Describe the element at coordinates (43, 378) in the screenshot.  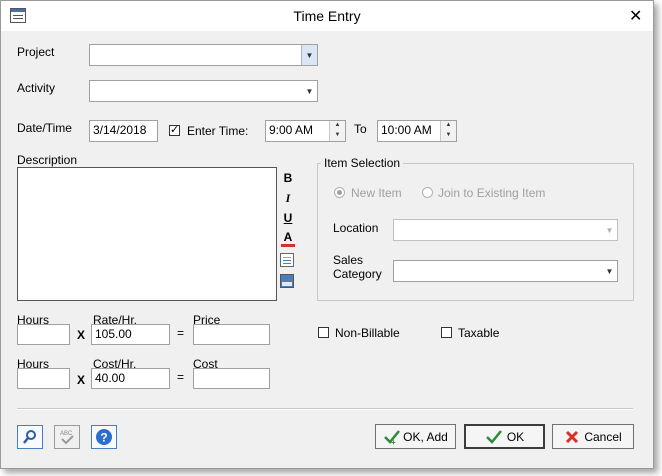
I see `cost-hours-input` at that location.